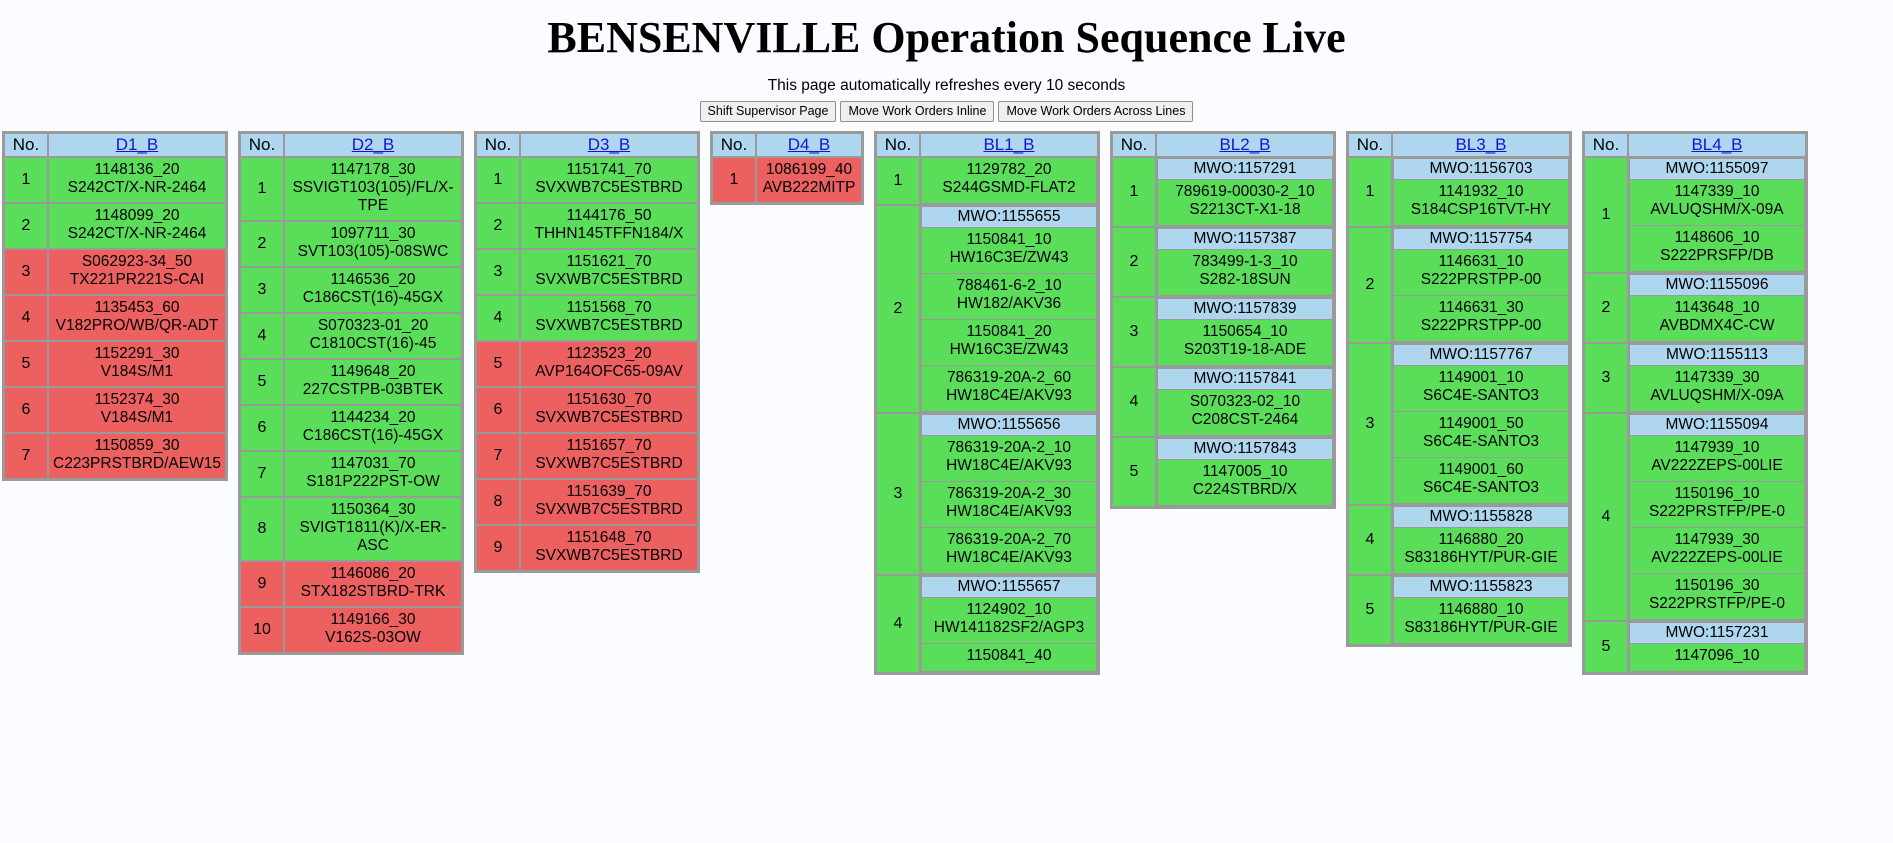  What do you see at coordinates (137, 364) in the screenshot?
I see `work-order-cell: 1152291_30 V184S/M1` at bounding box center [137, 364].